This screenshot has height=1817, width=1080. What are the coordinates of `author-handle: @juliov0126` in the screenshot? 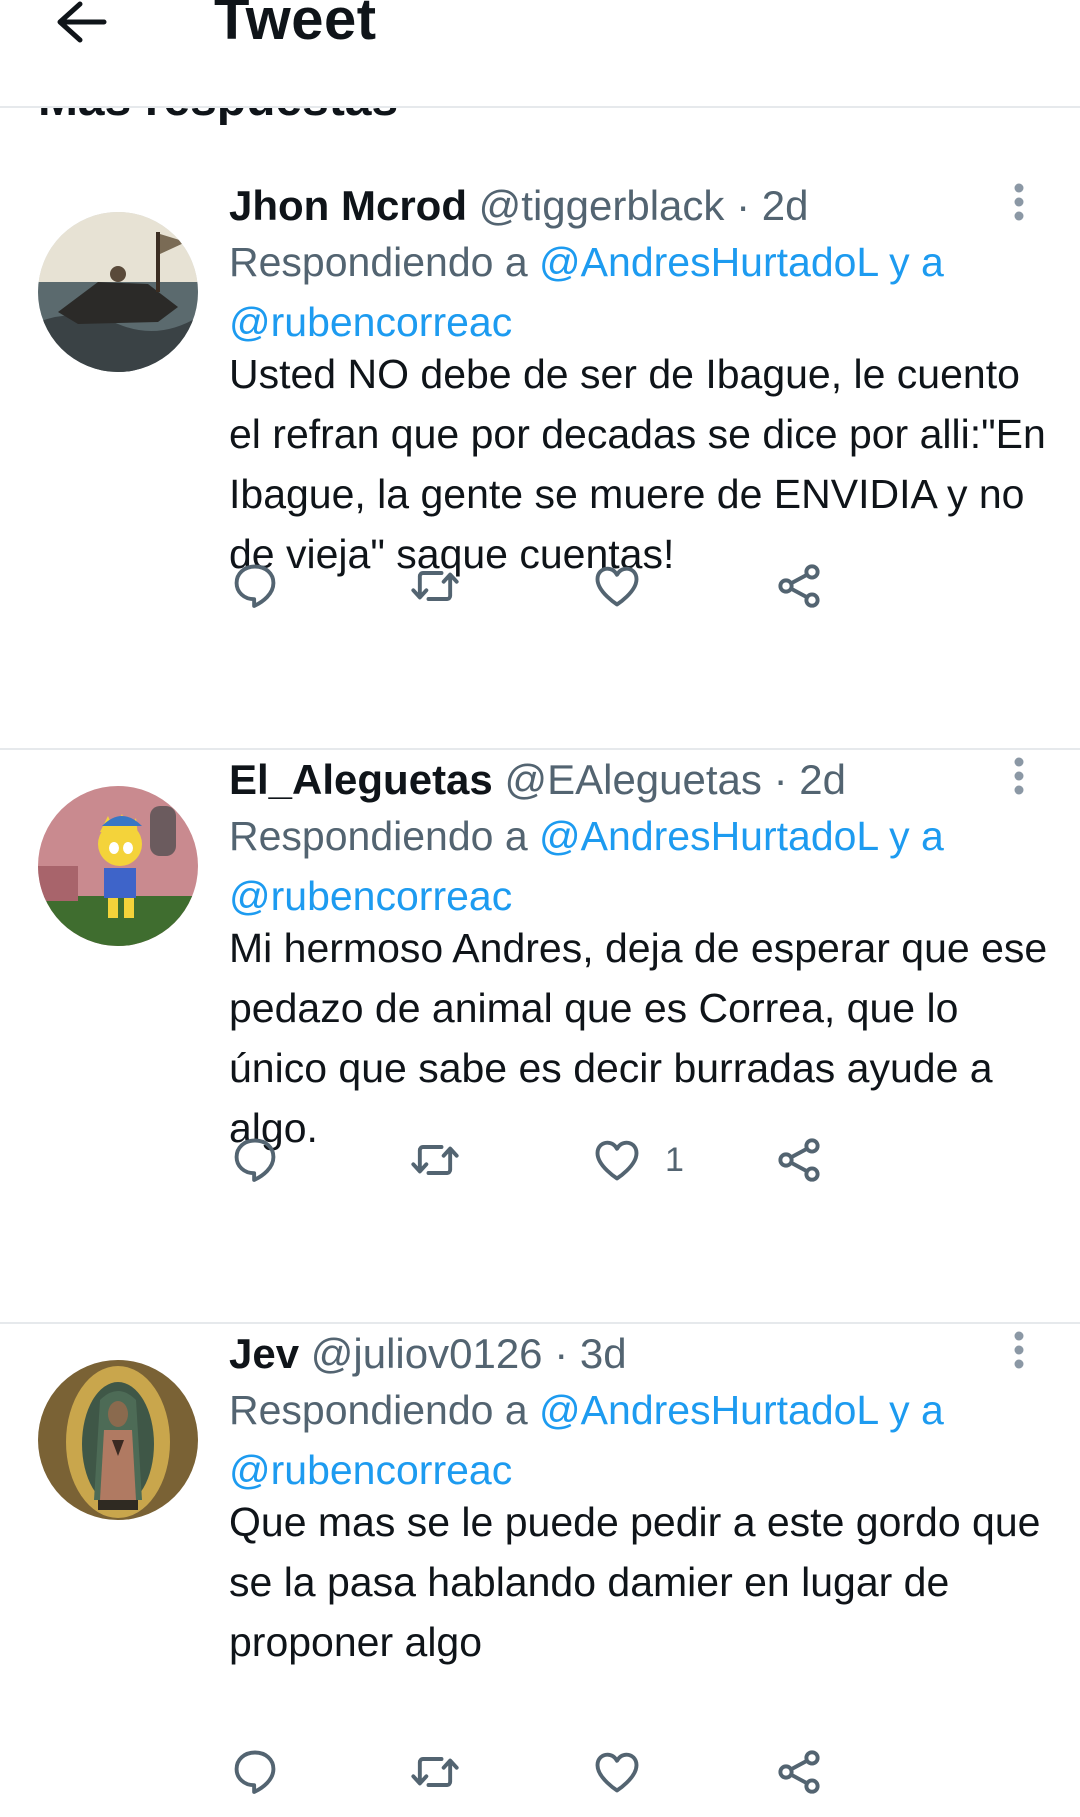 It's located at (427, 1353).